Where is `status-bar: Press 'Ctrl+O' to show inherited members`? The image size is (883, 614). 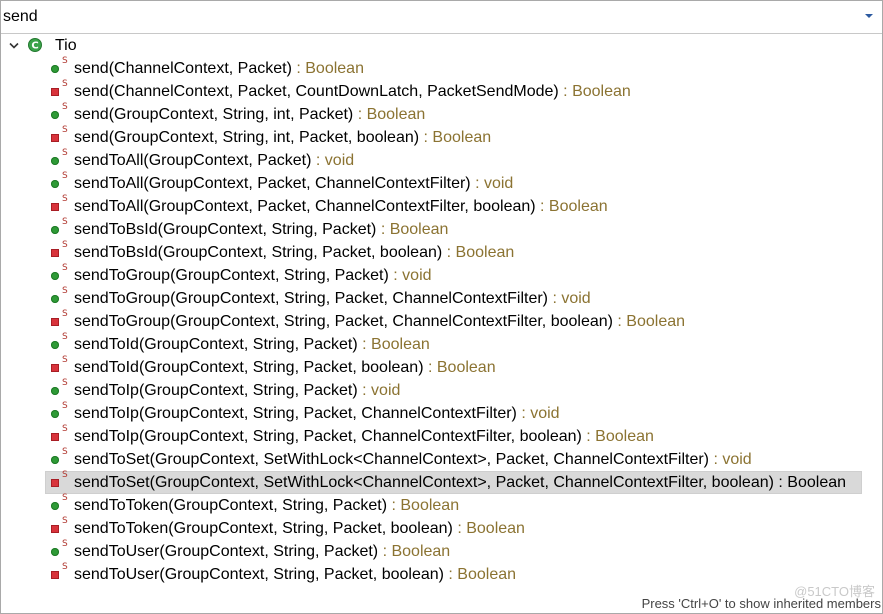 status-bar: Press 'Ctrl+O' to show inherited members is located at coordinates (441, 601).